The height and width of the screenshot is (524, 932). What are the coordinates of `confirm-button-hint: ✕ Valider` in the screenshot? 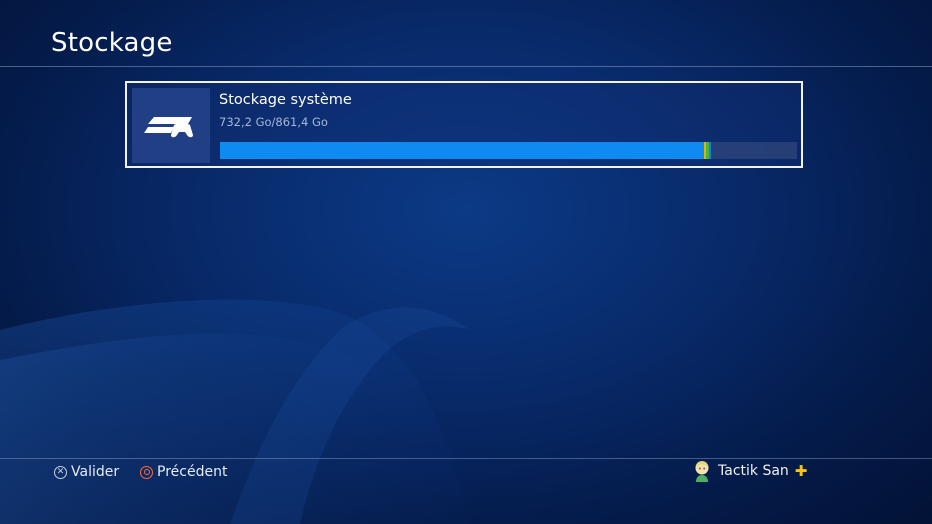 It's located at (86, 472).